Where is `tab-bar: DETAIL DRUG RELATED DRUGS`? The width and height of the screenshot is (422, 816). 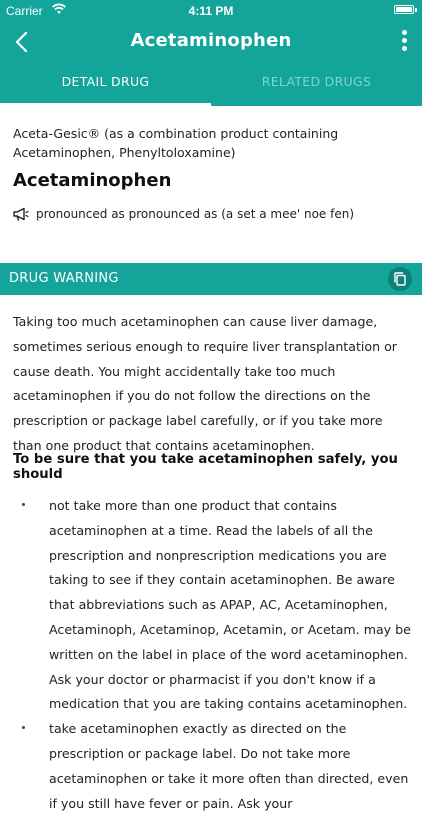 tab-bar: DETAIL DRUG RELATED DRUGS is located at coordinates (211, 84).